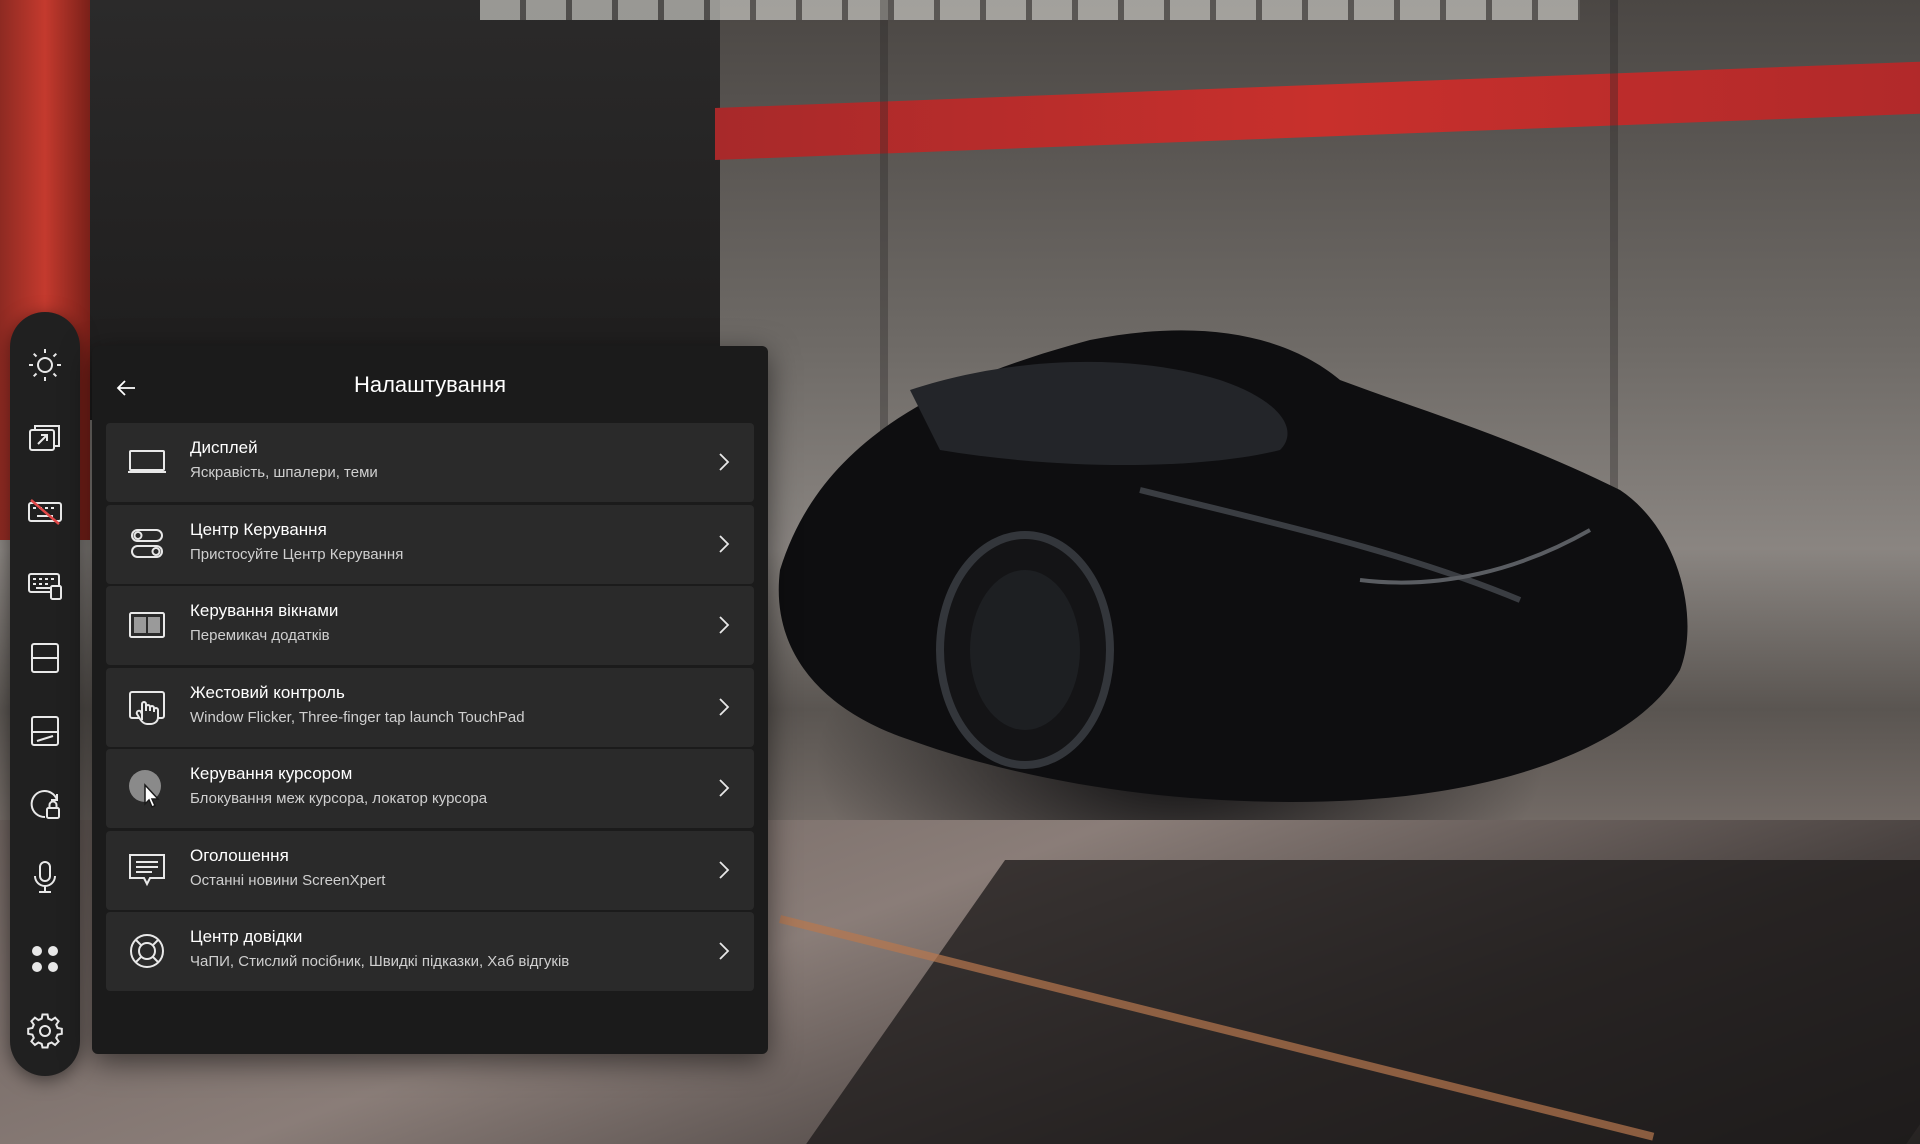 The width and height of the screenshot is (1920, 1144). I want to click on window-switch-button, so click(45, 438).